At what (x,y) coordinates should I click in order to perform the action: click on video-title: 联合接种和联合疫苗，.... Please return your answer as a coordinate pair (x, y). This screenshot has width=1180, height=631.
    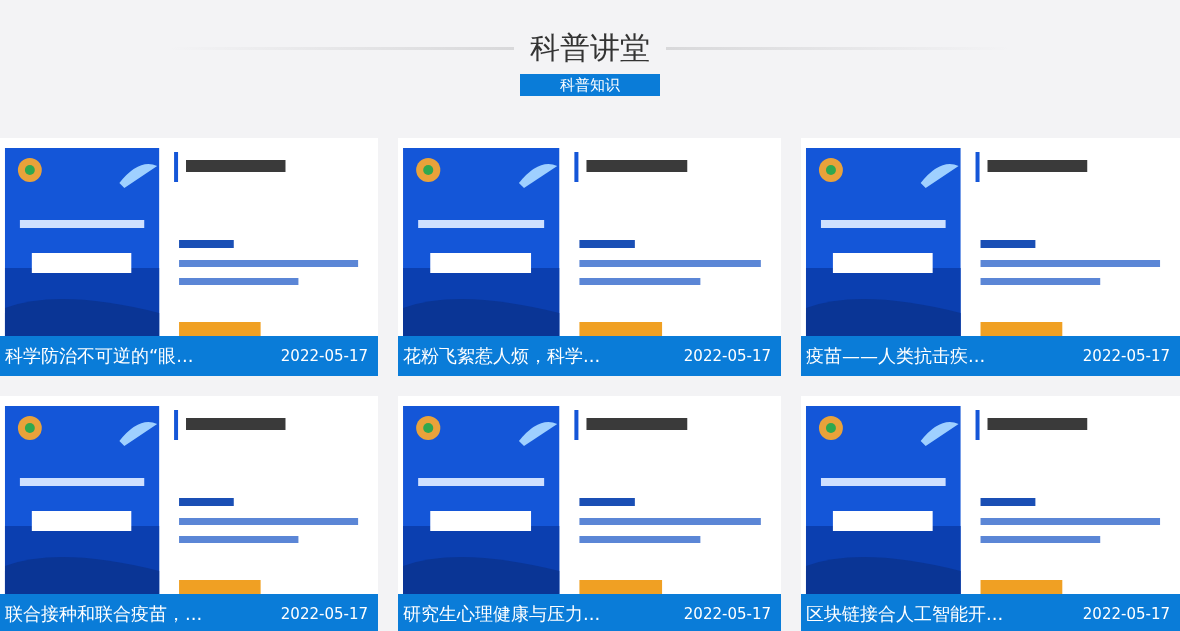
    Looking at the image, I should click on (104, 614).